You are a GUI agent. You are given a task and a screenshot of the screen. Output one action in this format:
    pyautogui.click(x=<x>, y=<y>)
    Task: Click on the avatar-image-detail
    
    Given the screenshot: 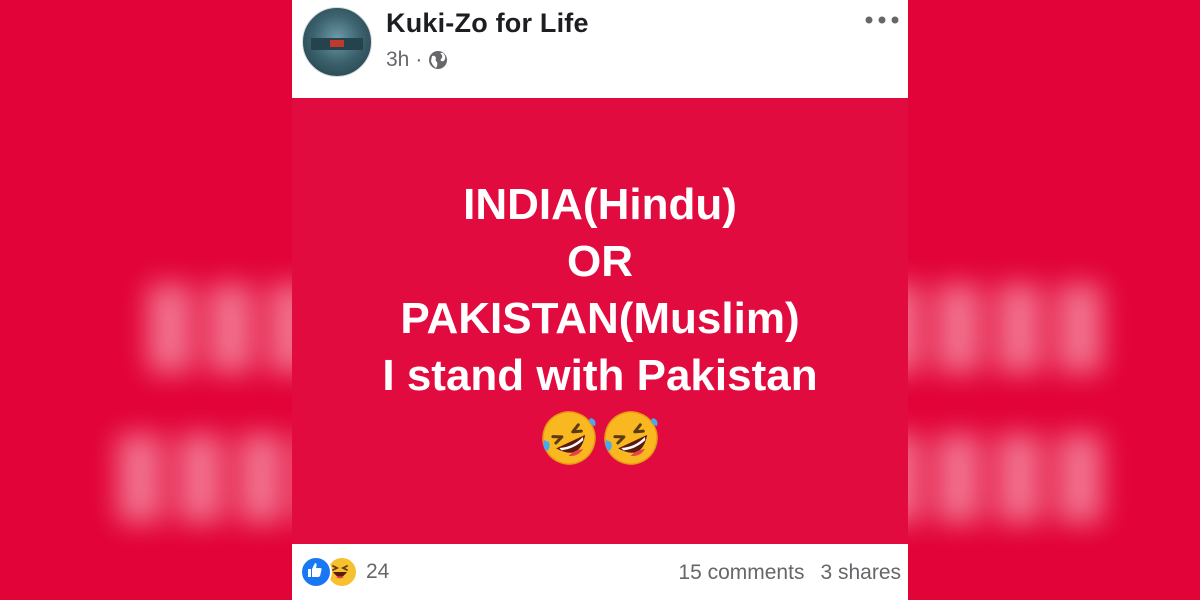 What is the action you would take?
    pyautogui.click(x=337, y=43)
    